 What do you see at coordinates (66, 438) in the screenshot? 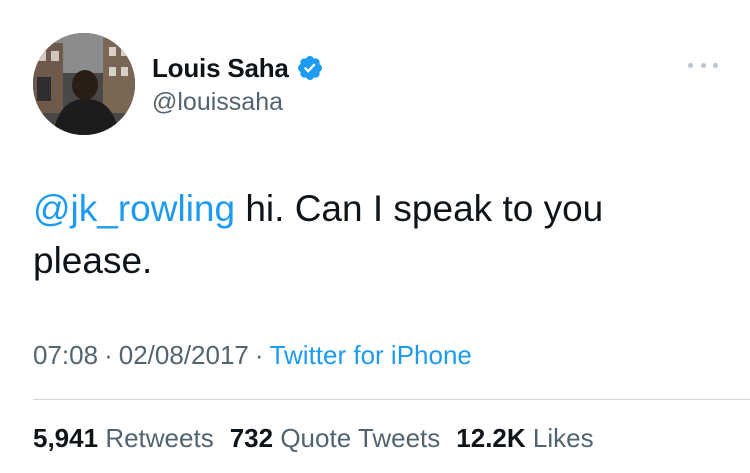
I see `retweets-count: 5,941` at bounding box center [66, 438].